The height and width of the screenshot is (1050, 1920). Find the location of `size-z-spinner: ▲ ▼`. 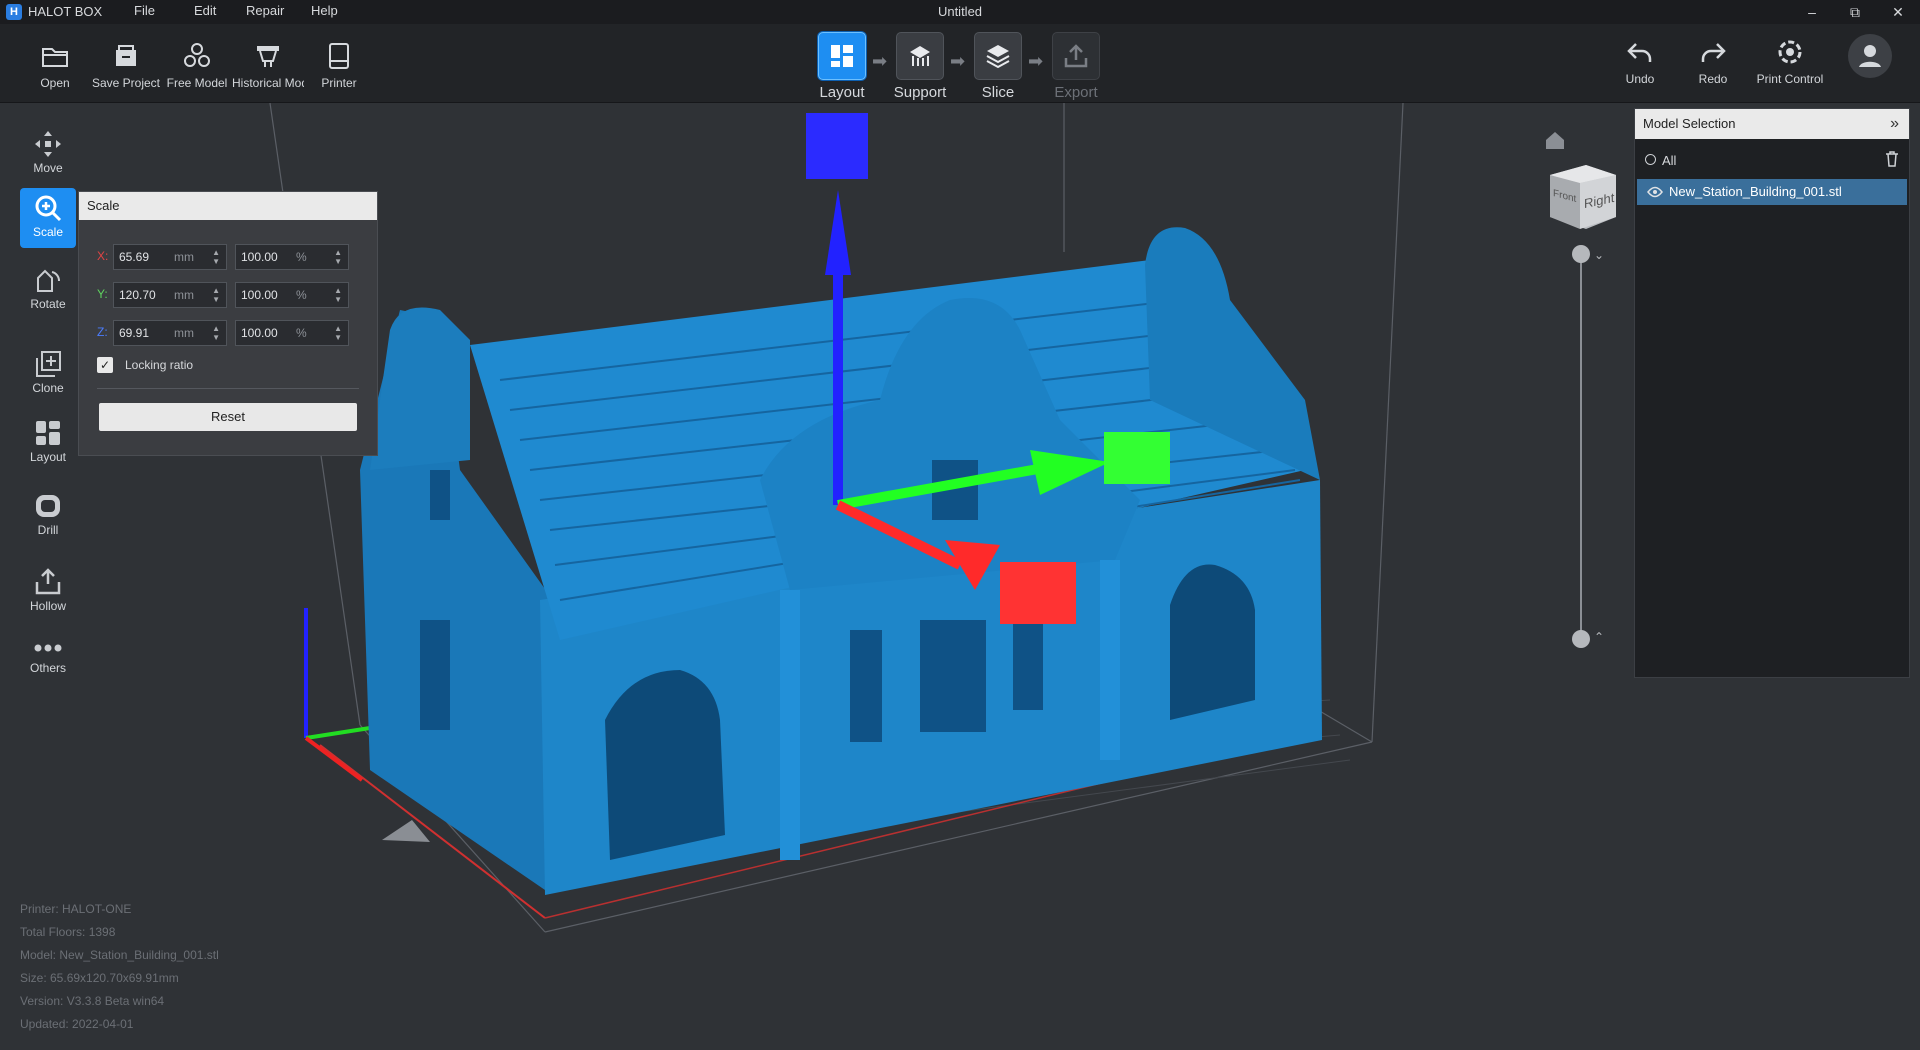

size-z-spinner: ▲ ▼ is located at coordinates (216, 333).